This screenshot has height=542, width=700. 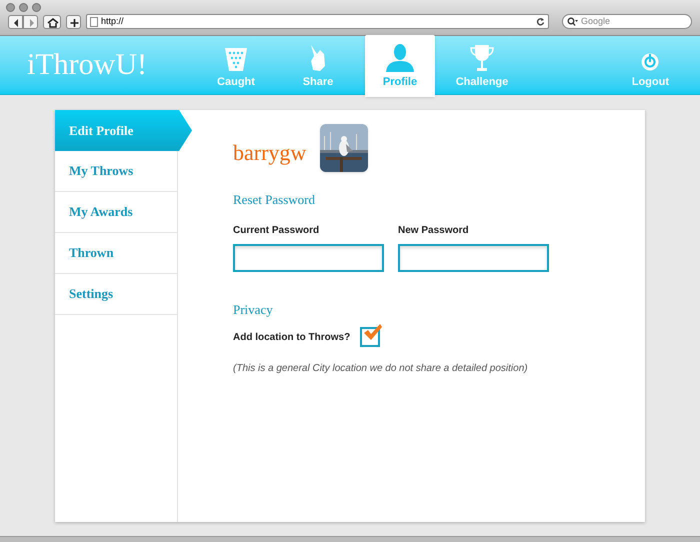 What do you see at coordinates (116, 212) in the screenshot?
I see `sidebar-item: My Awards` at bounding box center [116, 212].